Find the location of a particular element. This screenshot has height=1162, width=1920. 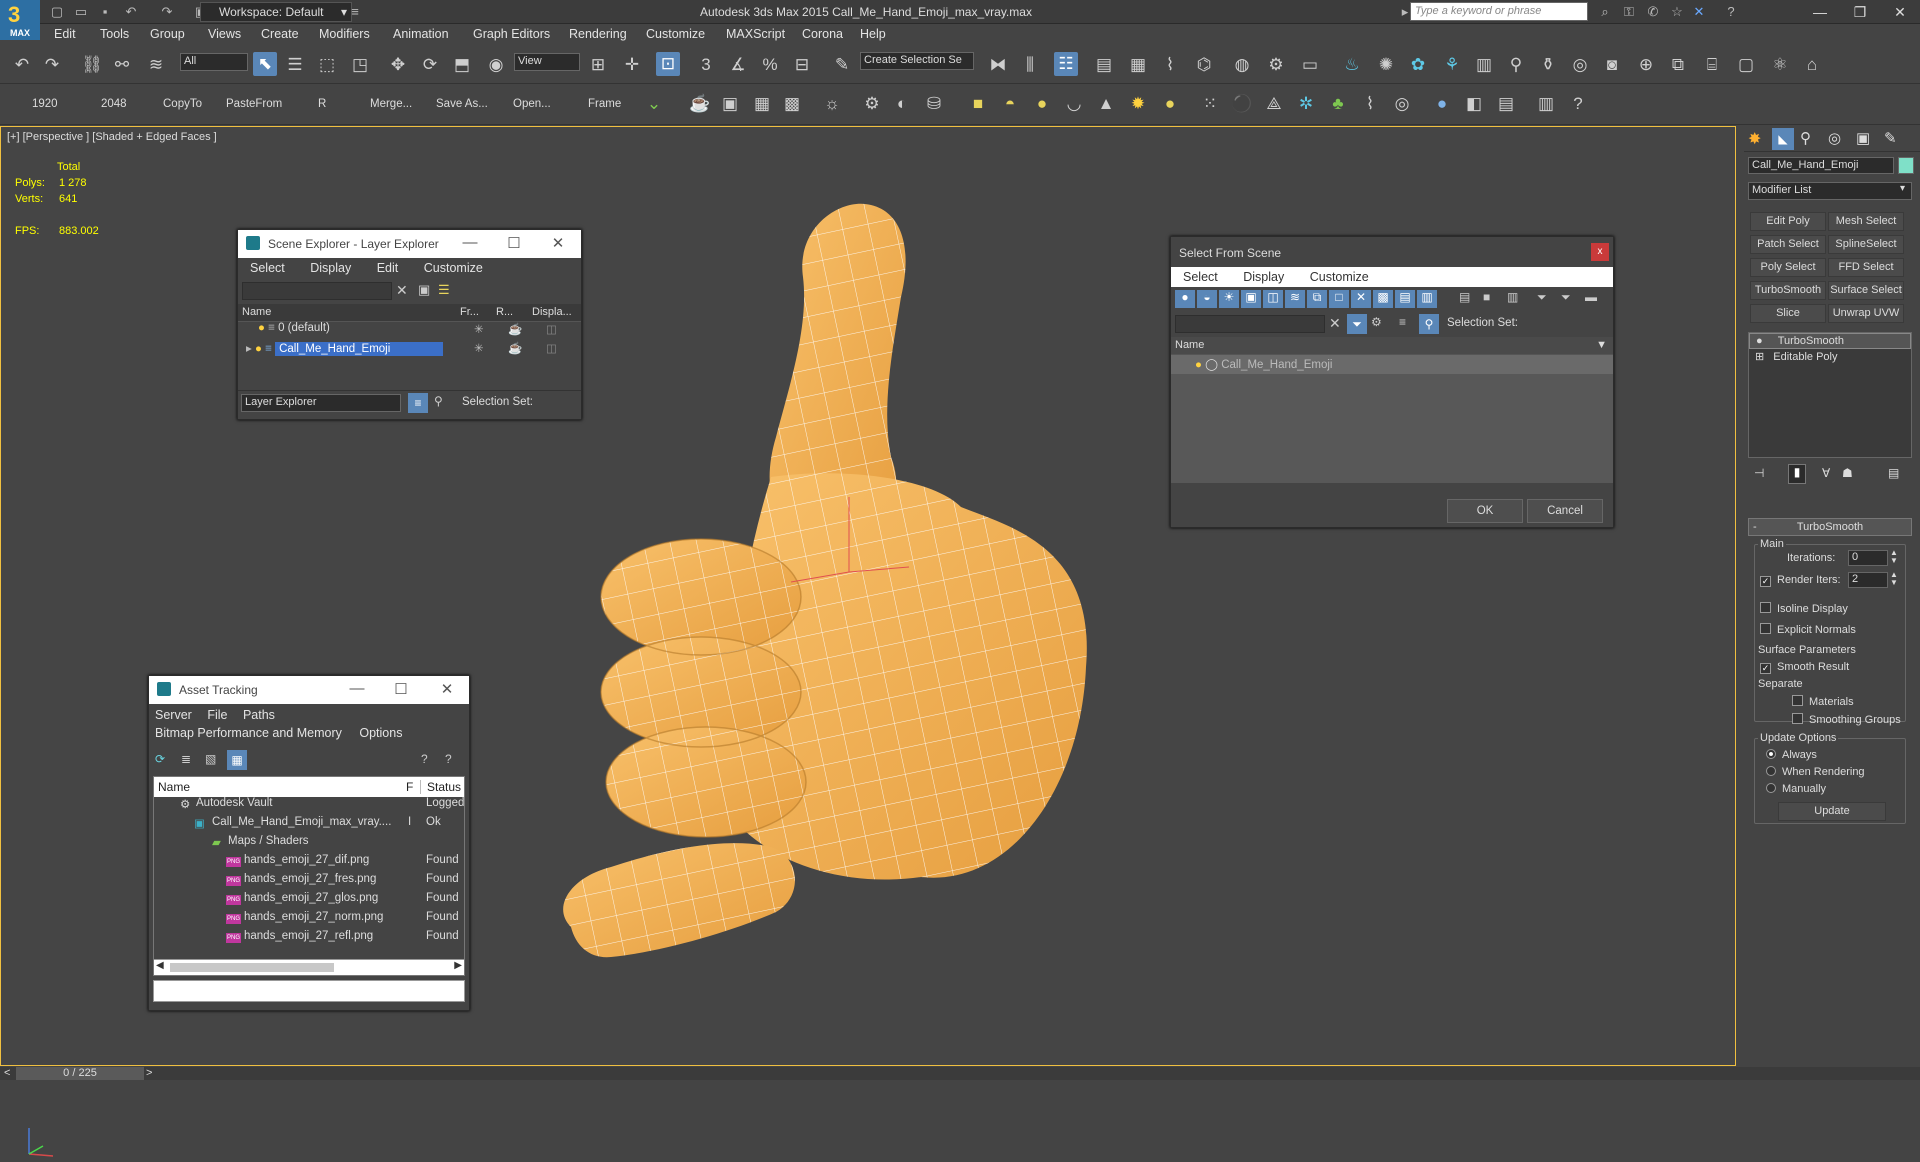

vault-help-icon: ? is located at coordinates (448, 759).